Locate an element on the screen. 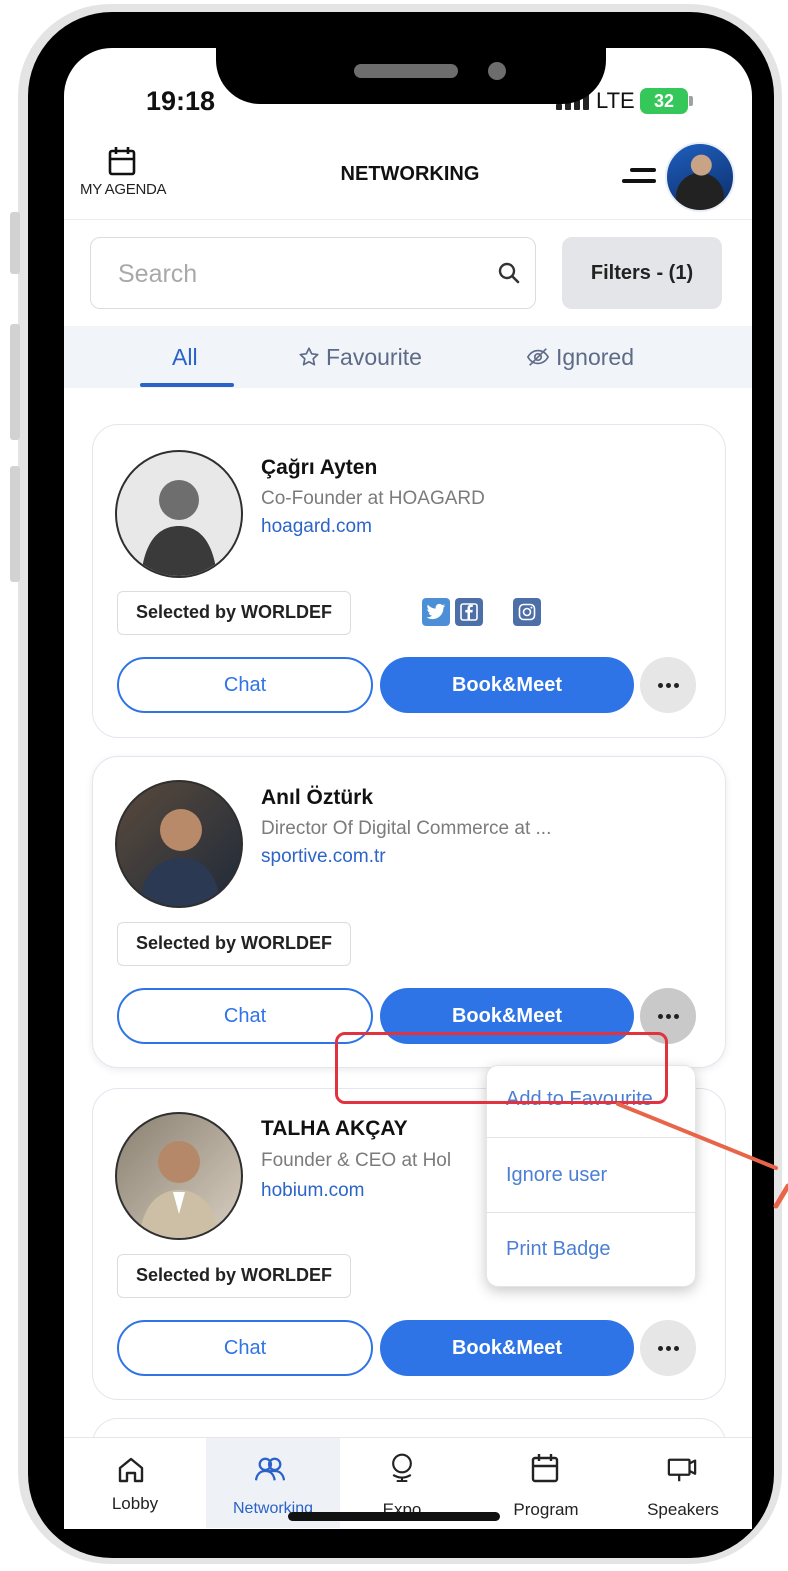  status-time: 19:18 is located at coordinates (181, 101).